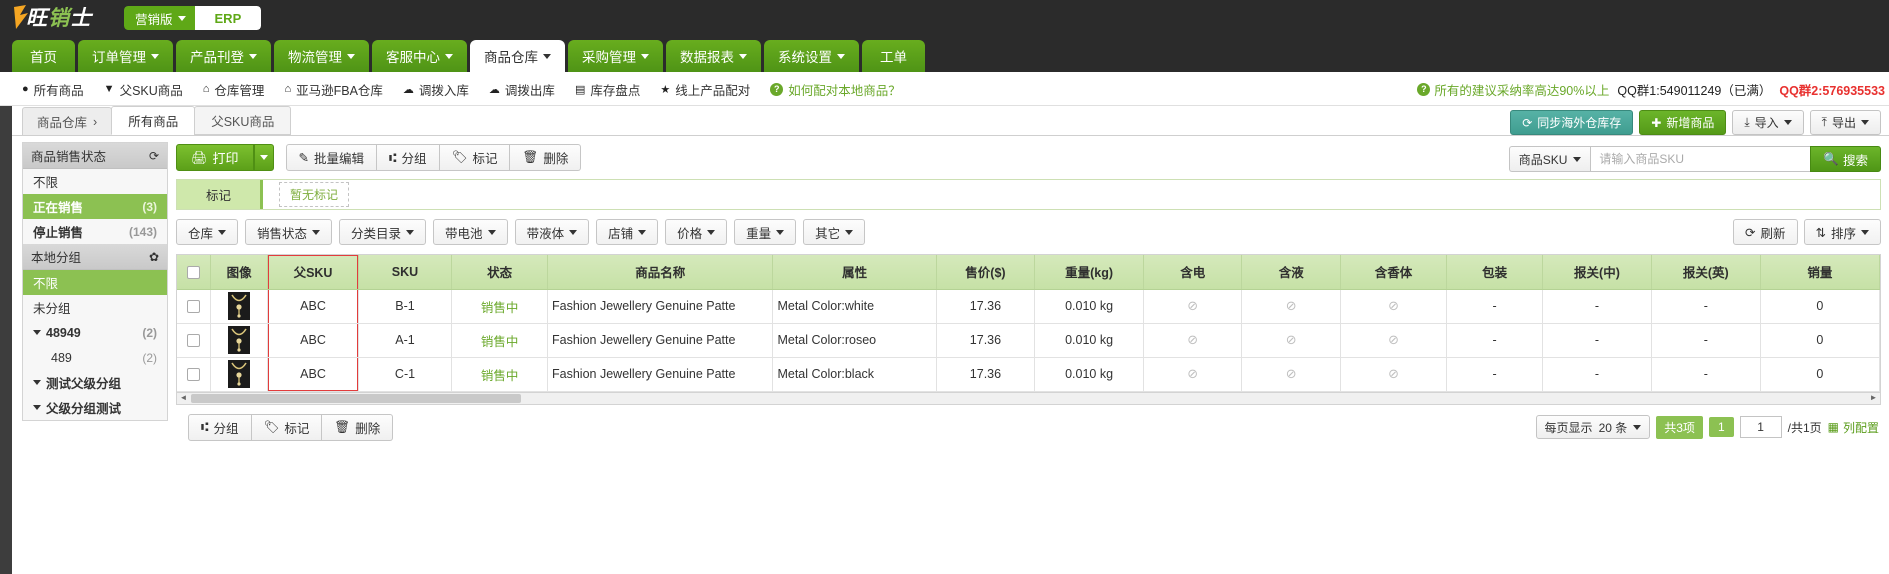  I want to click on mark-button: 🏷 标记, so click(475, 157).